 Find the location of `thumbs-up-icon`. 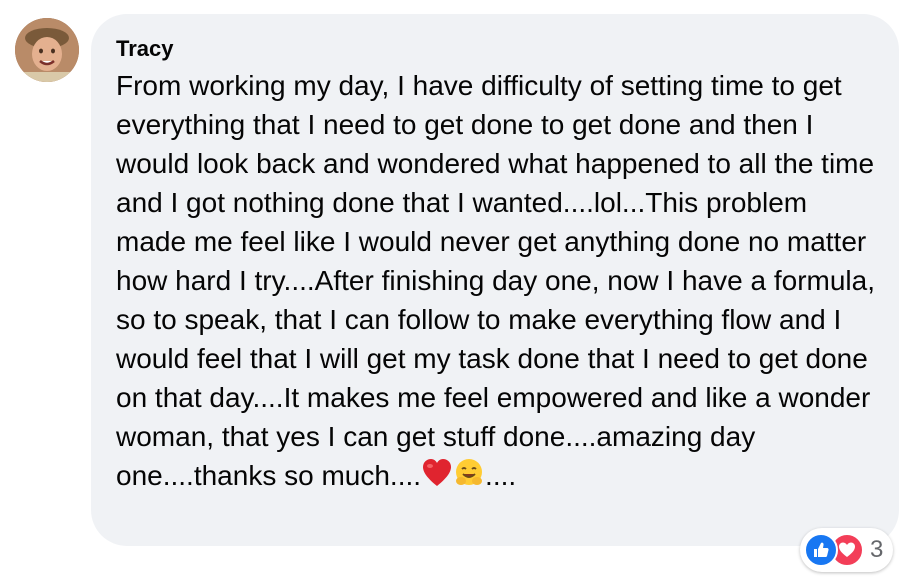

thumbs-up-icon is located at coordinates (821, 549).